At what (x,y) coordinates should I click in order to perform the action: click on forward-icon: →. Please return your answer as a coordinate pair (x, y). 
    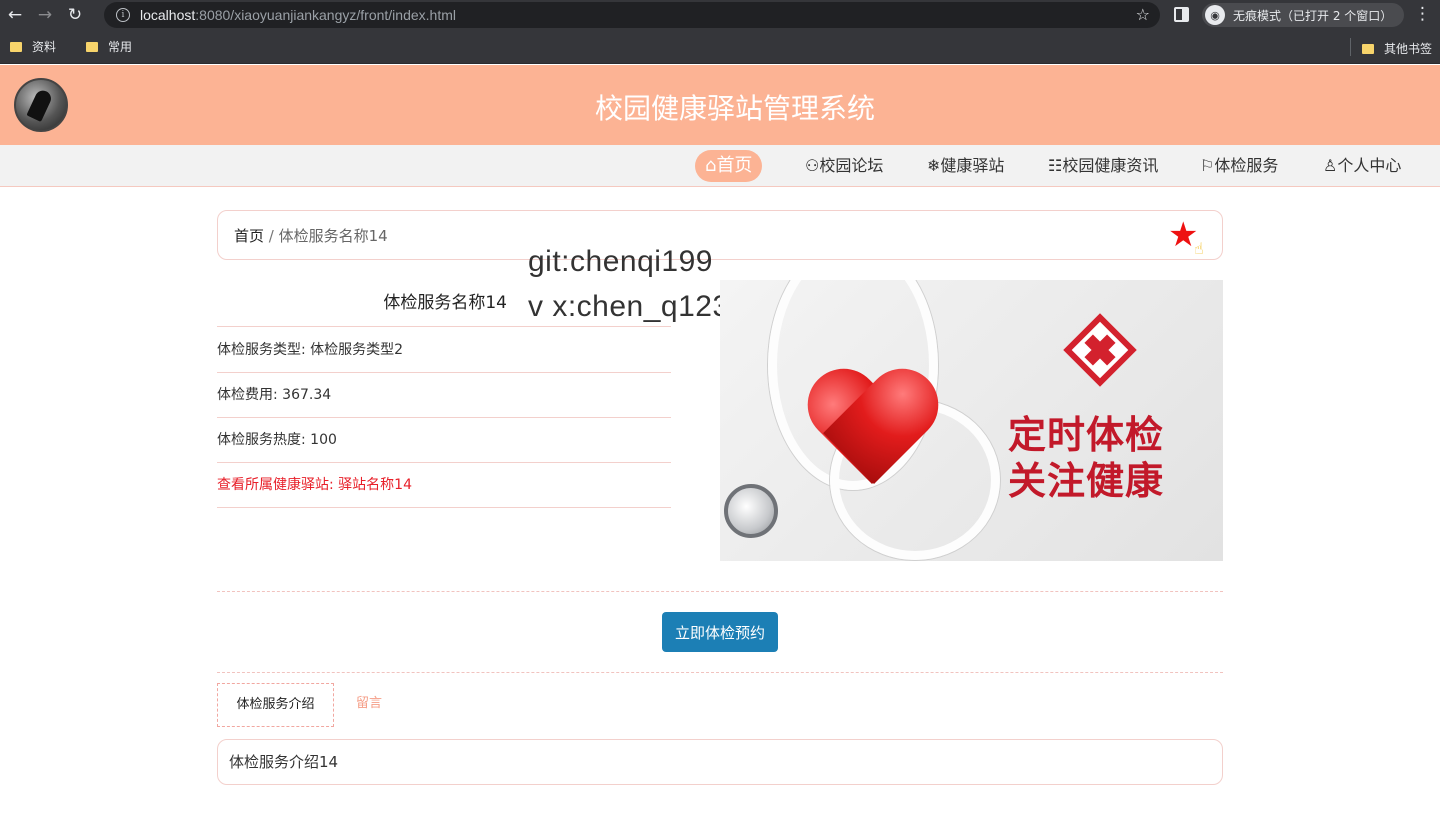
    Looking at the image, I should click on (45, 15).